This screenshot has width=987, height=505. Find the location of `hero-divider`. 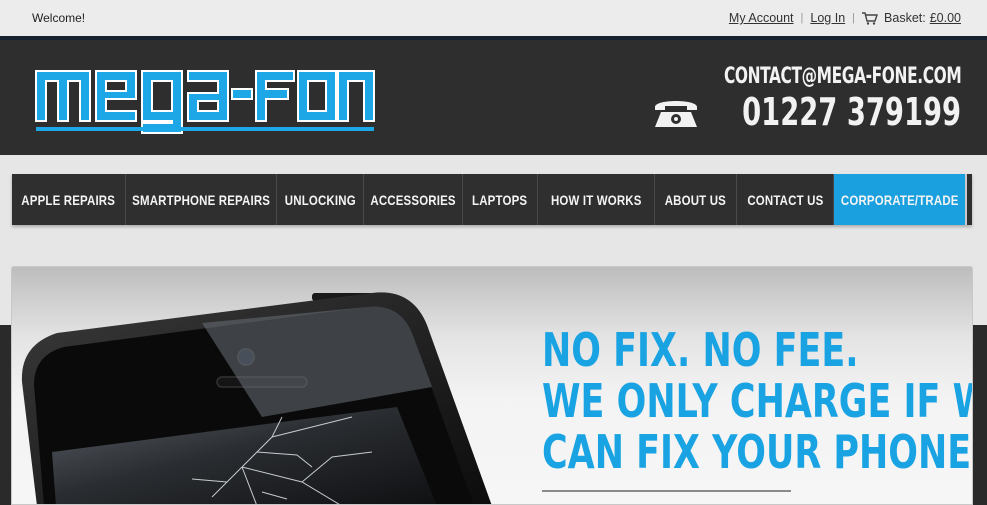

hero-divider is located at coordinates (666, 491).